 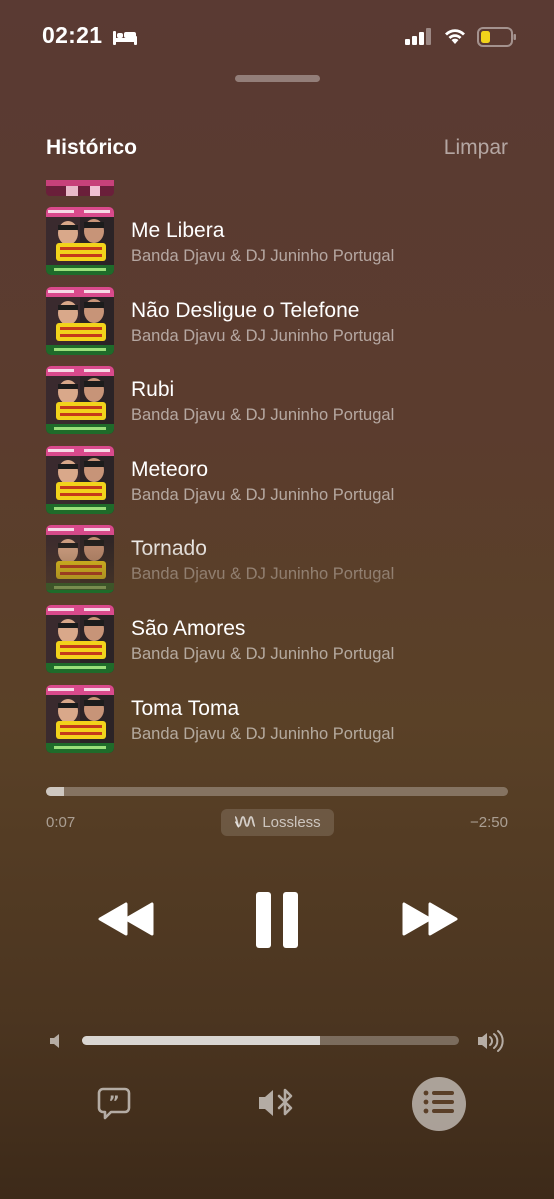 What do you see at coordinates (92, 147) in the screenshot?
I see `history-title: Histórico` at bounding box center [92, 147].